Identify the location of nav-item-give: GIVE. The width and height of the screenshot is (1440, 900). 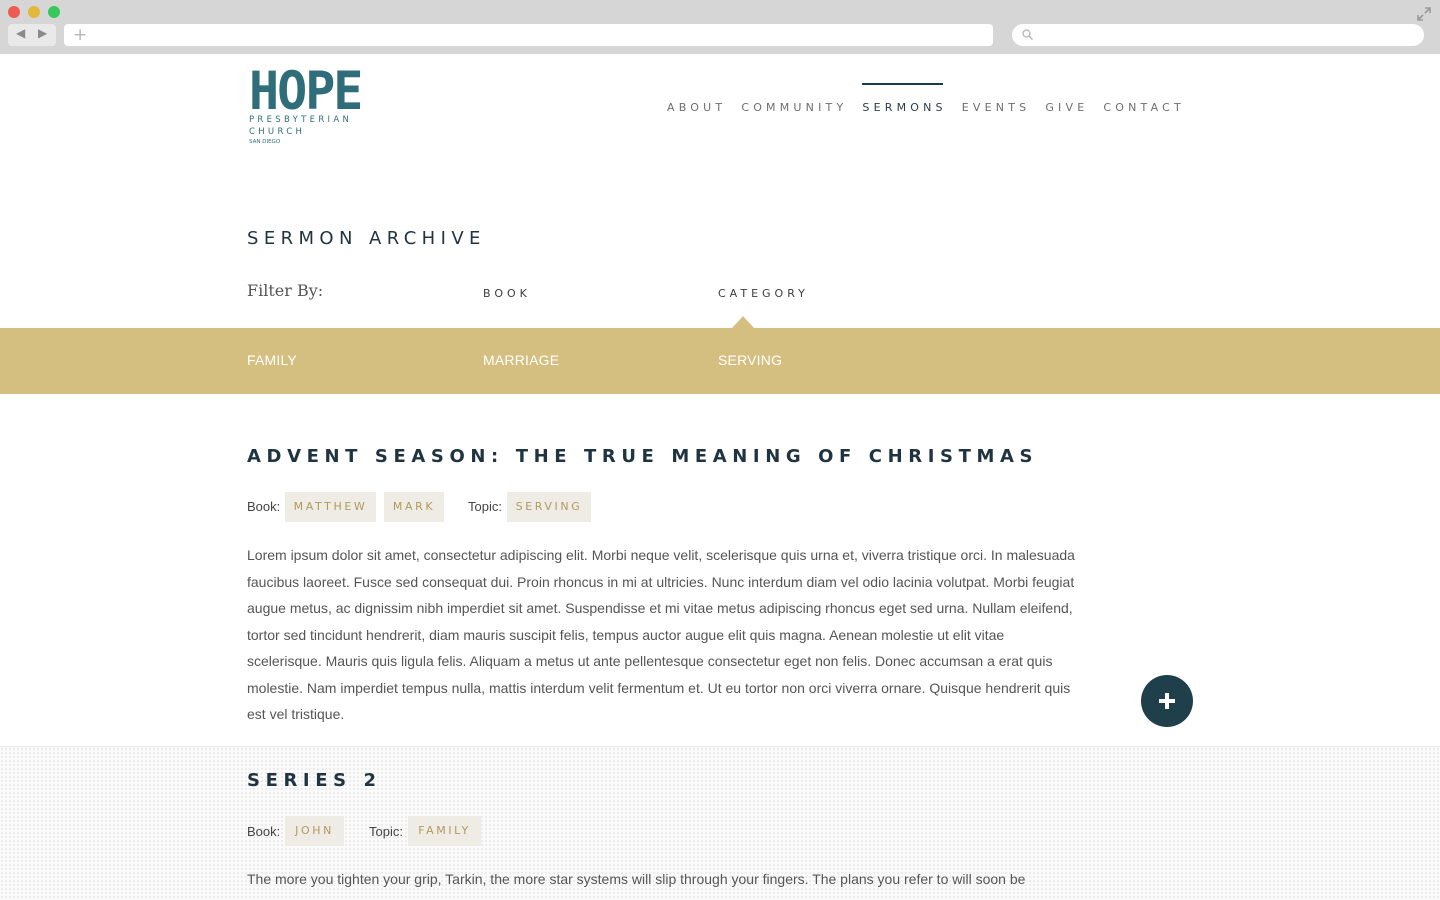
(1066, 108).